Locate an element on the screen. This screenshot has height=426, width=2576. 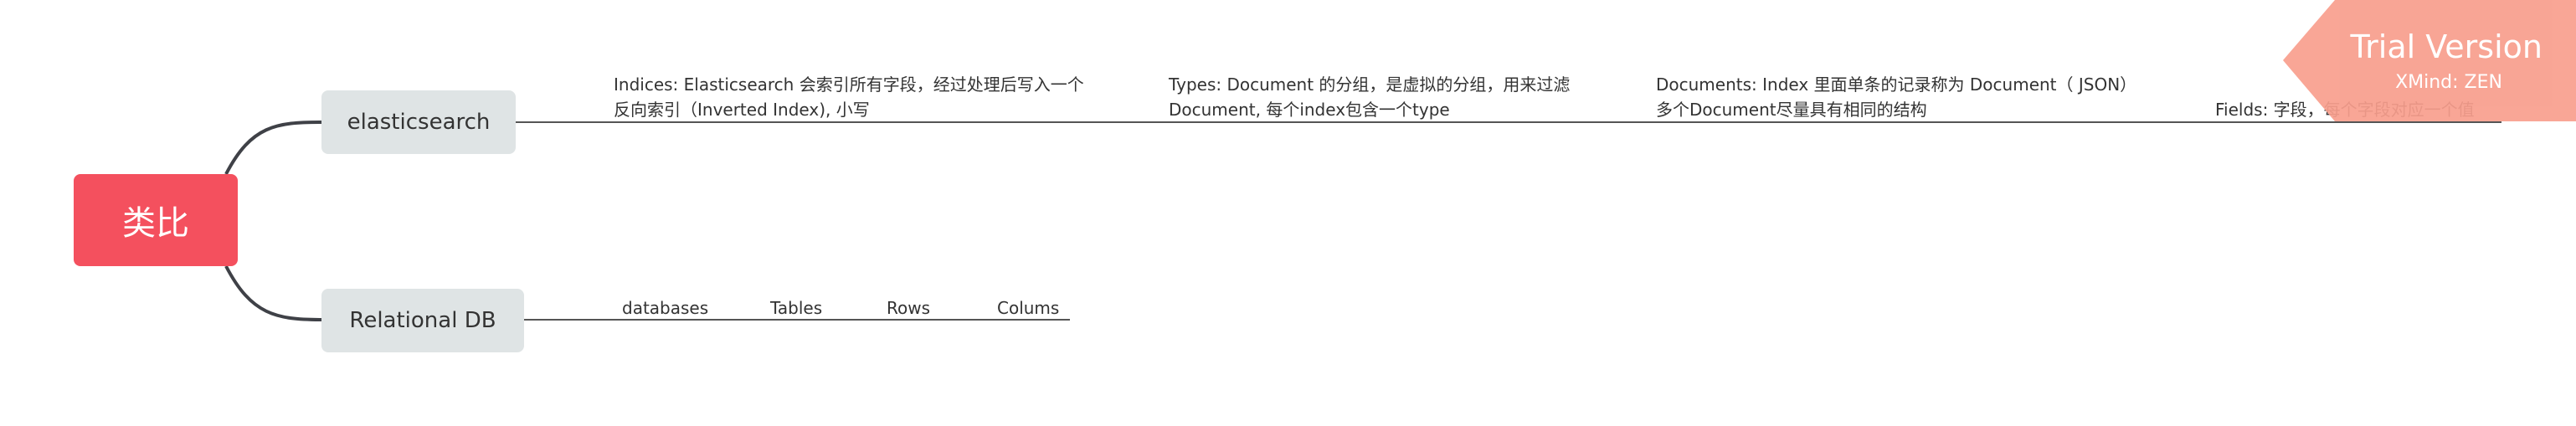
branch-topic-relational-db: Relational DB is located at coordinates (423, 320).